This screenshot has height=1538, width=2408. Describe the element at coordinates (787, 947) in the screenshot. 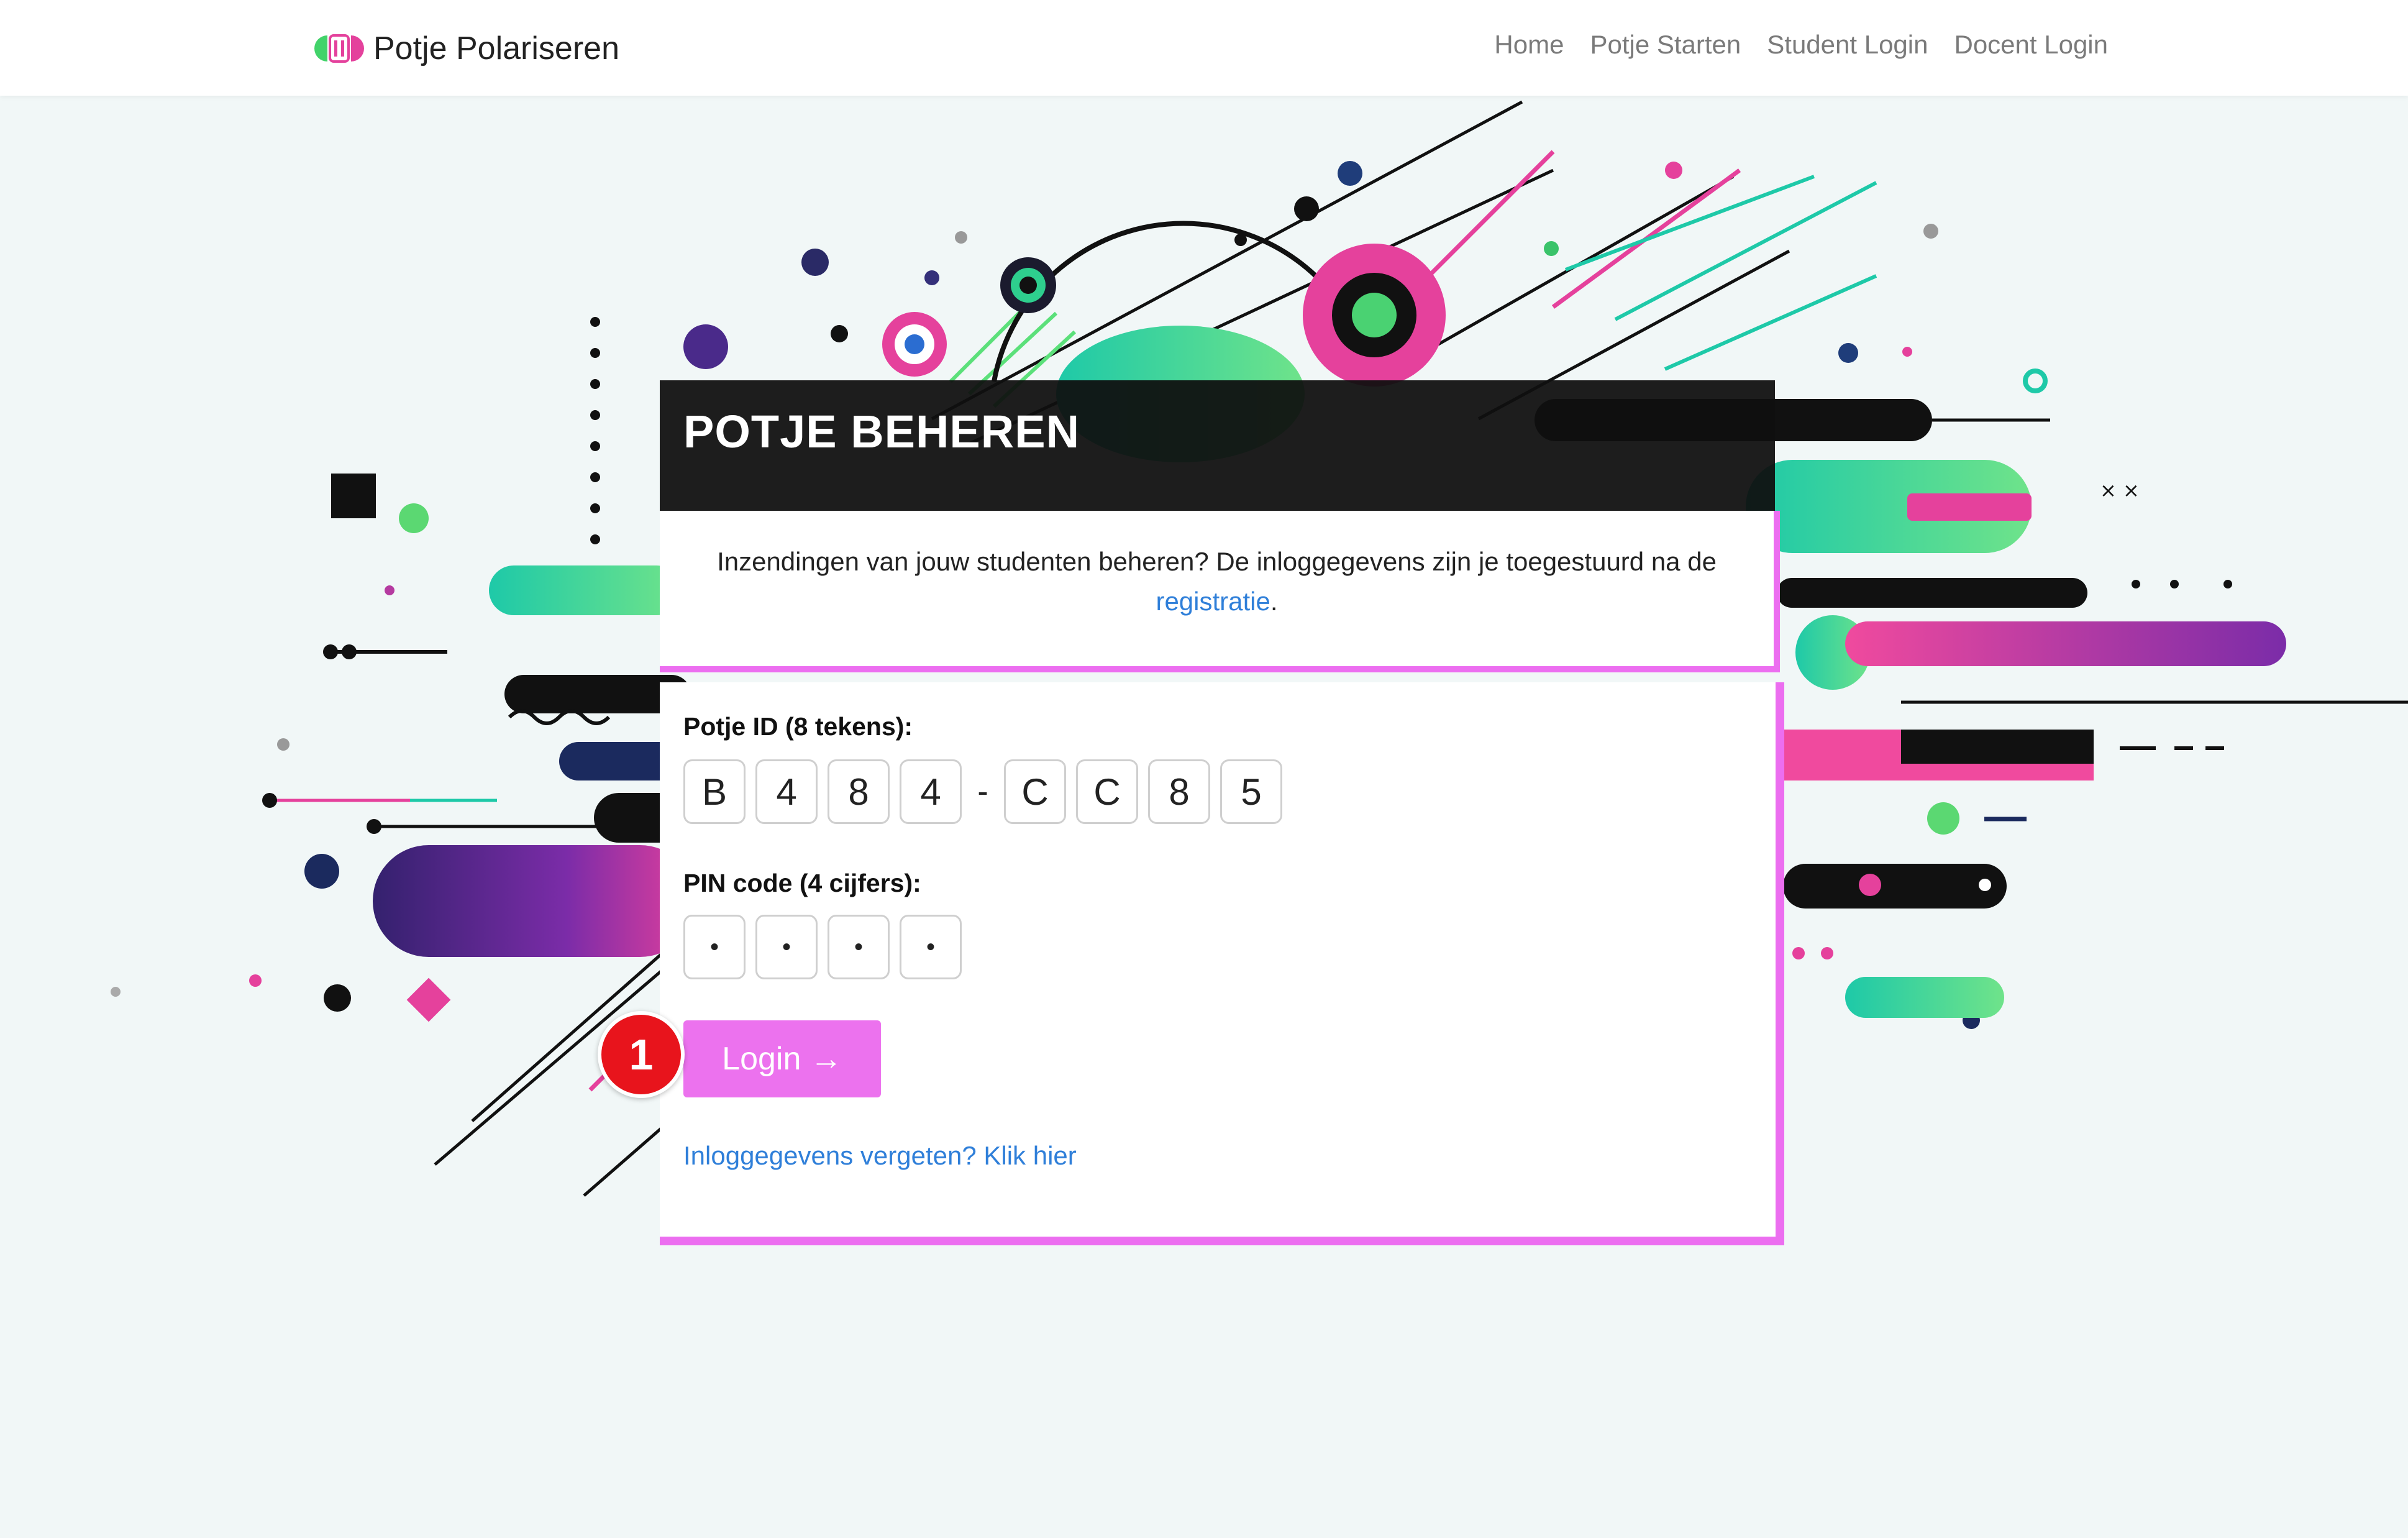

I see `pin-digit-2: •` at that location.